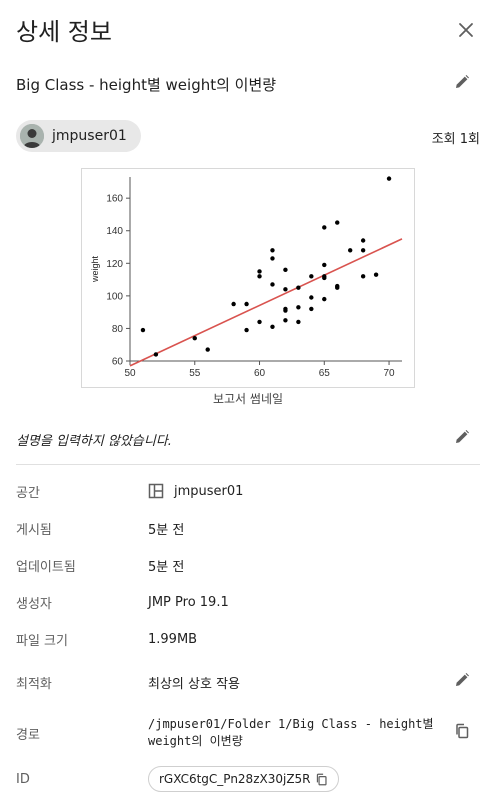  I want to click on creator-value: JMP Pro 19.1, so click(188, 602).